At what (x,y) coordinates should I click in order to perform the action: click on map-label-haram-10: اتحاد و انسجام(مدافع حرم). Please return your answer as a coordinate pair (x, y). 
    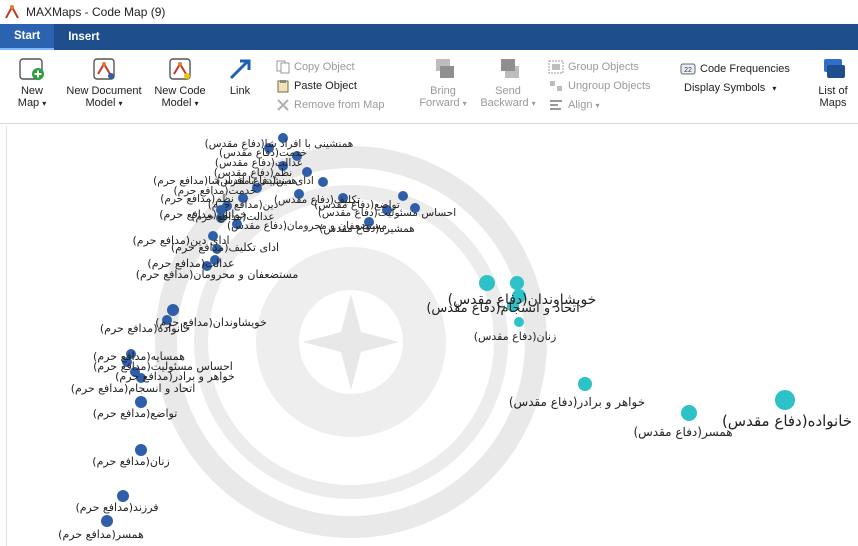
    Looking at the image, I should click on (133, 388).